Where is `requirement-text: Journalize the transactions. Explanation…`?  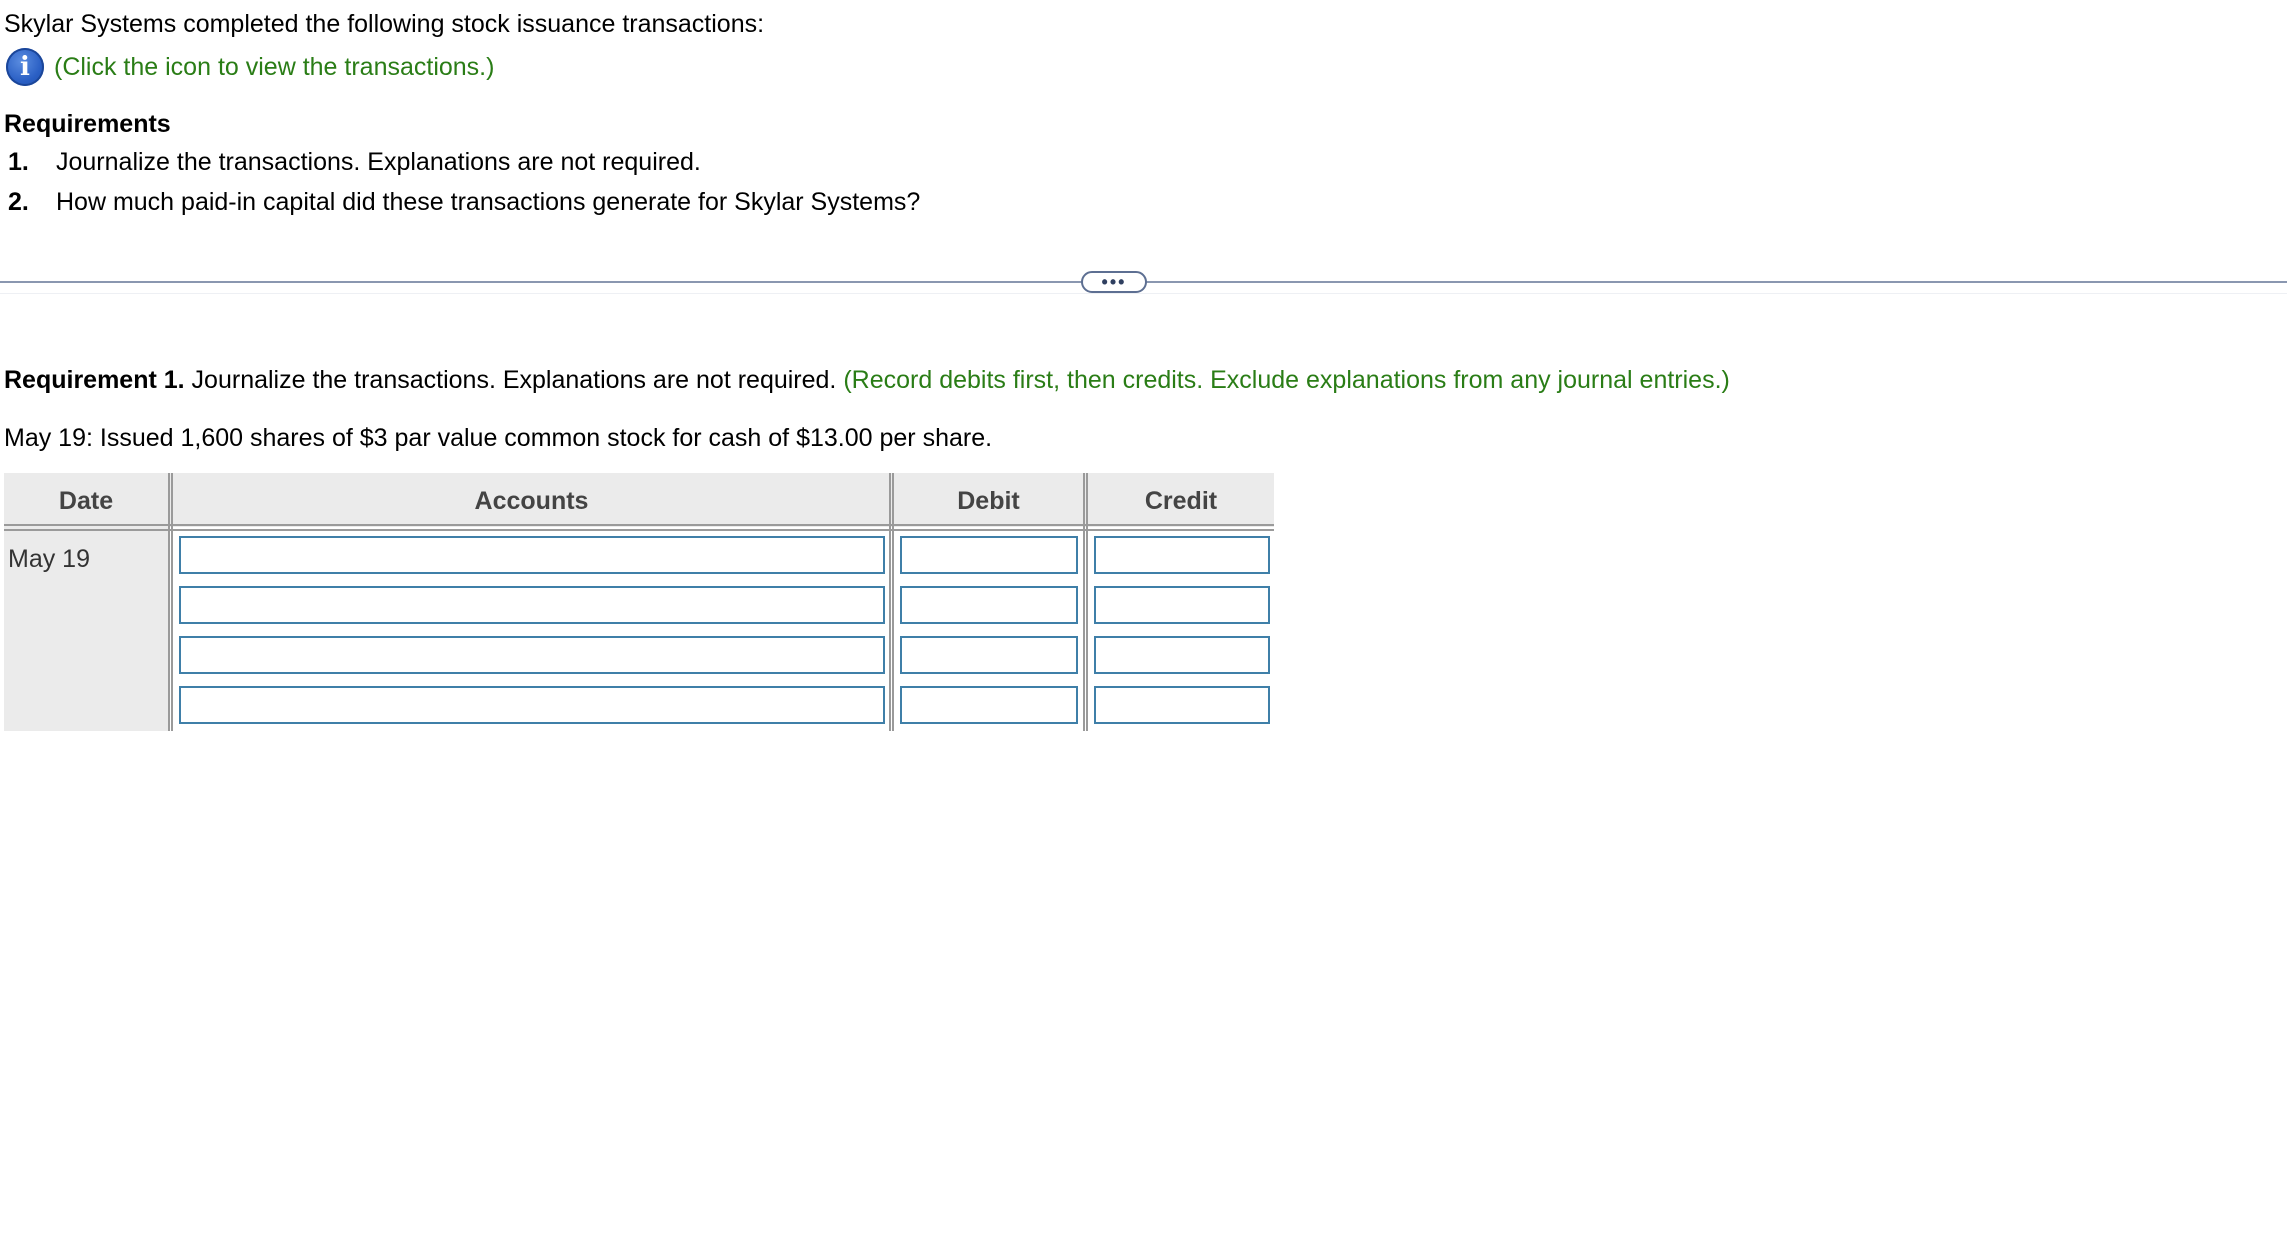 requirement-text: Journalize the transactions. Explanation… is located at coordinates (378, 162).